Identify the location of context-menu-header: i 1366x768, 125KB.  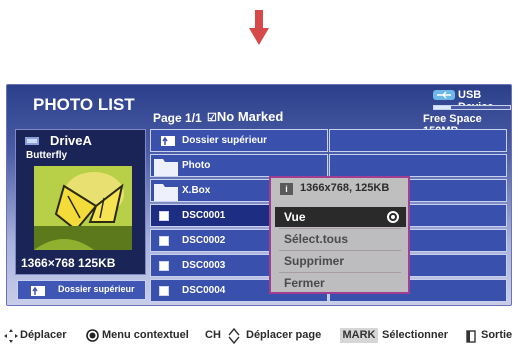
(339, 189).